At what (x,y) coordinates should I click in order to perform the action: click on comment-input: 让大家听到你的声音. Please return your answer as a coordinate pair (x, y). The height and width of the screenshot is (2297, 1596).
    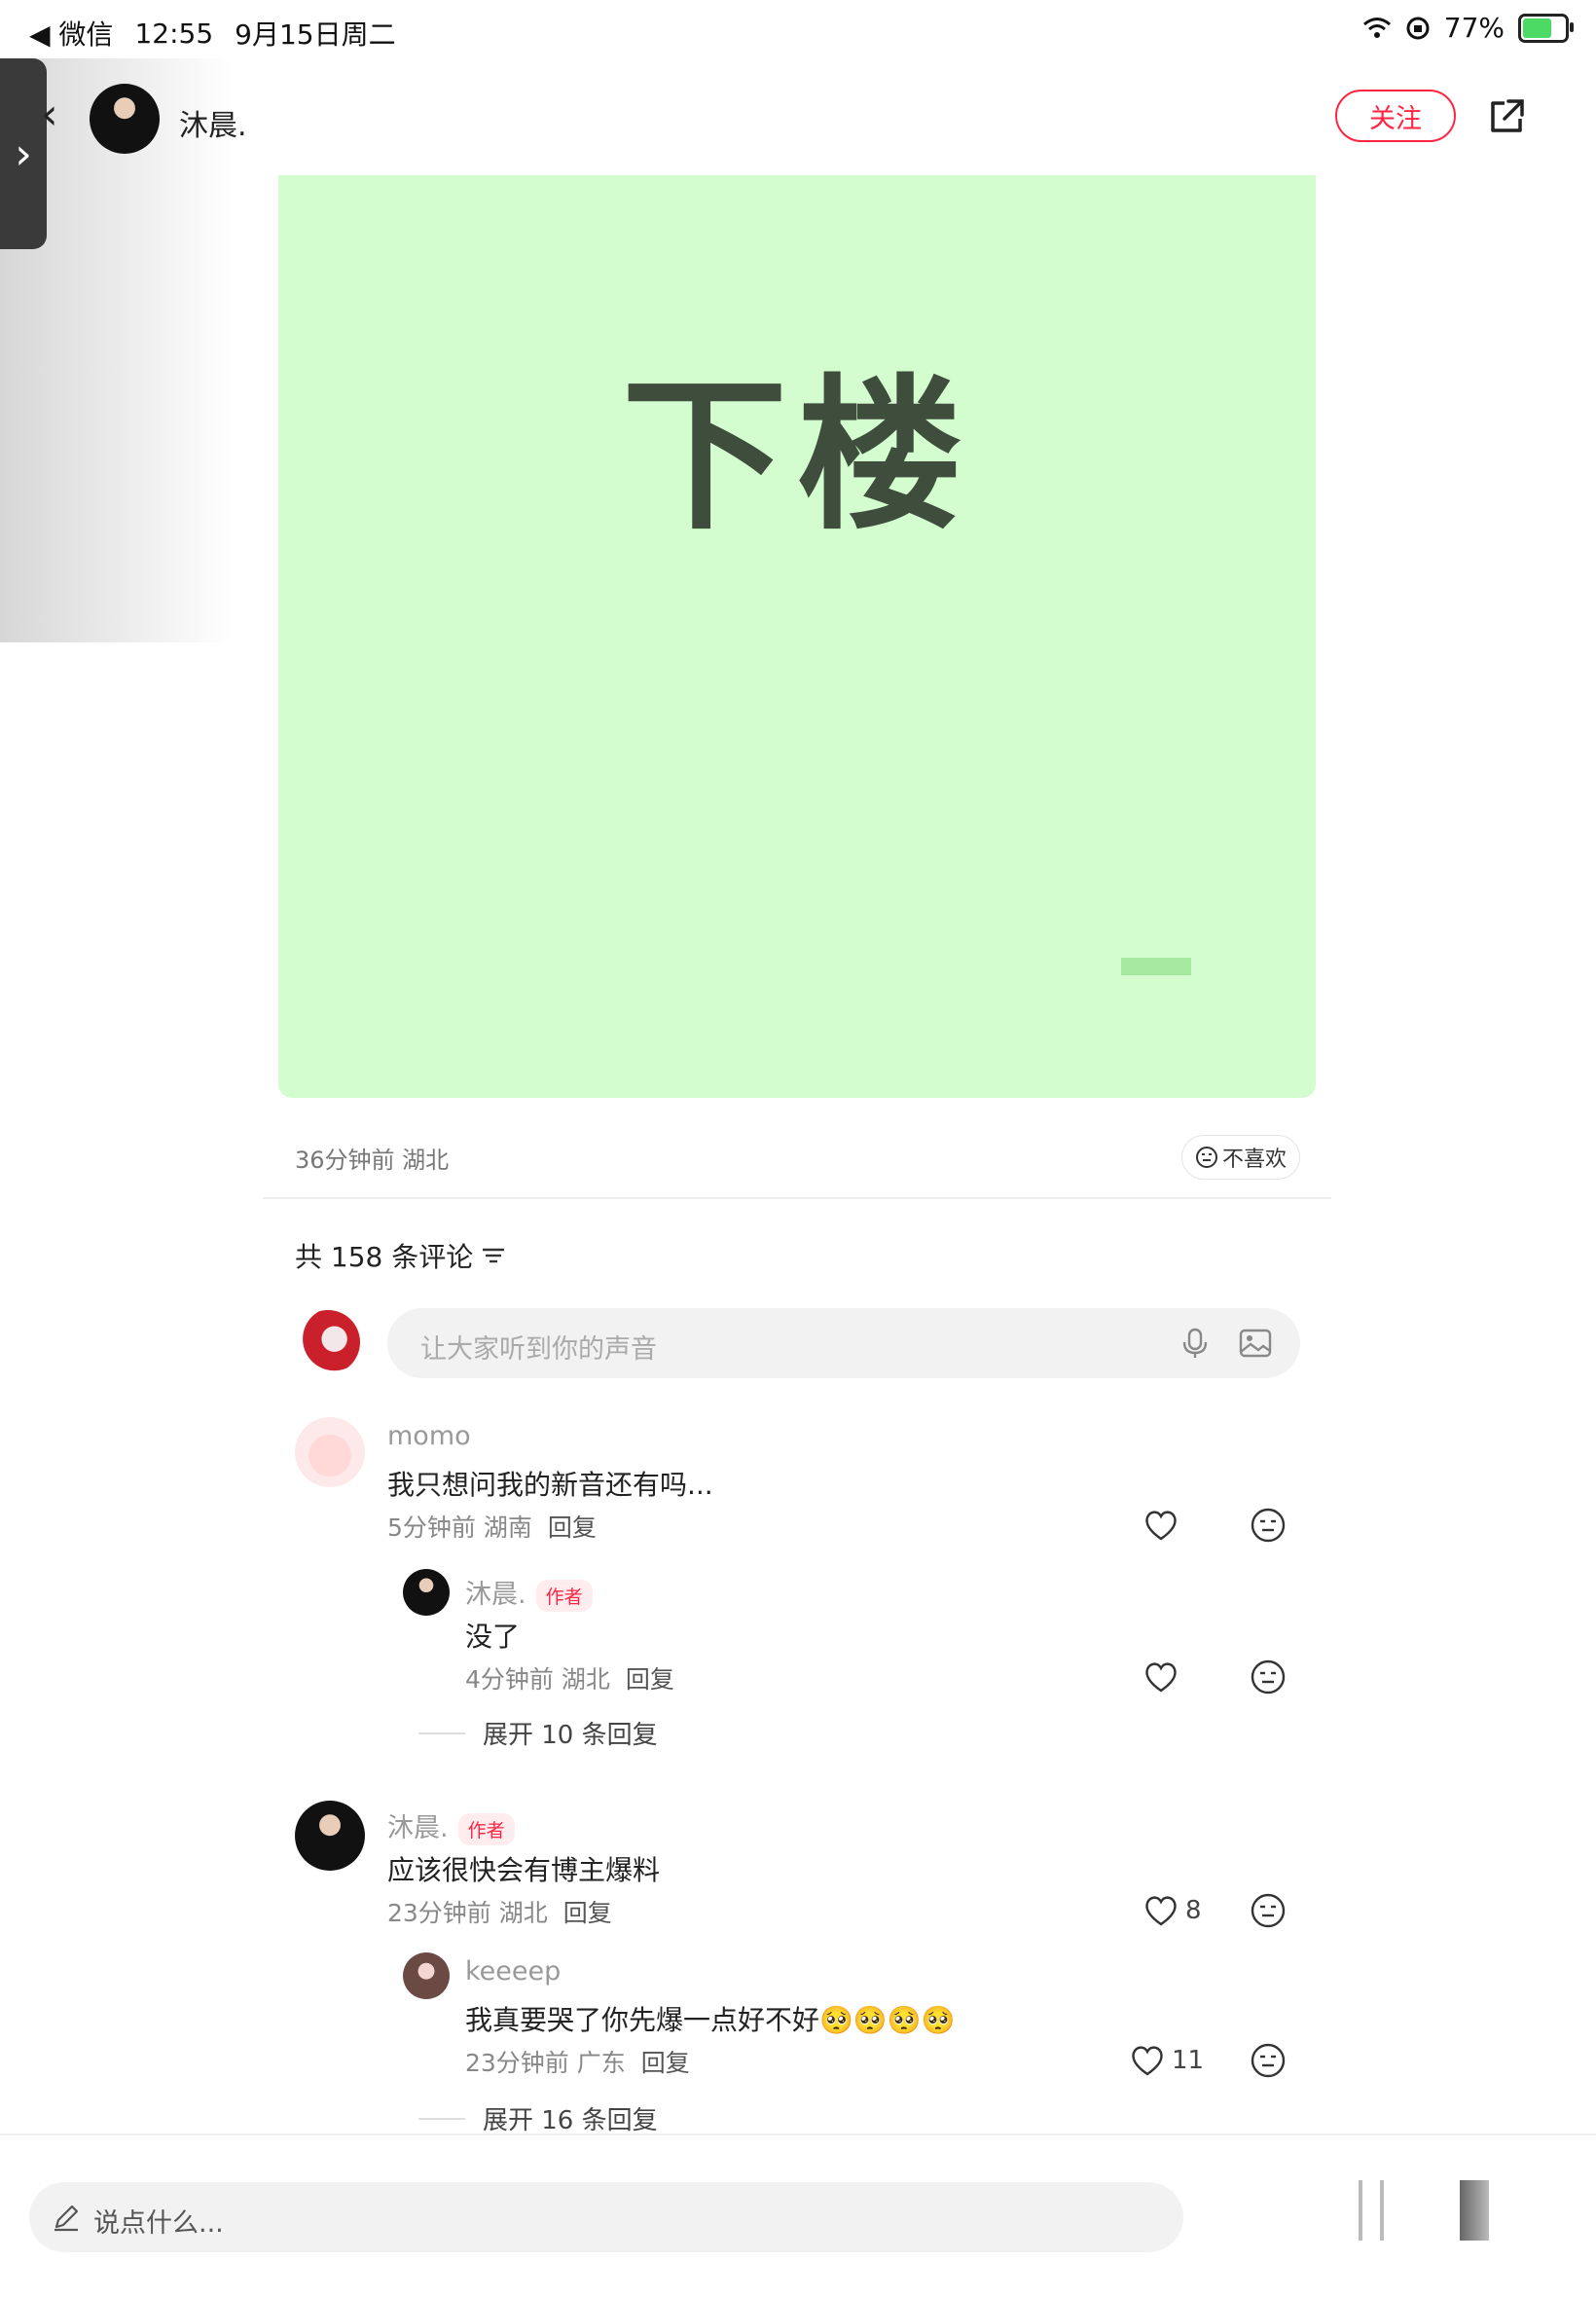
    Looking at the image, I should click on (843, 1343).